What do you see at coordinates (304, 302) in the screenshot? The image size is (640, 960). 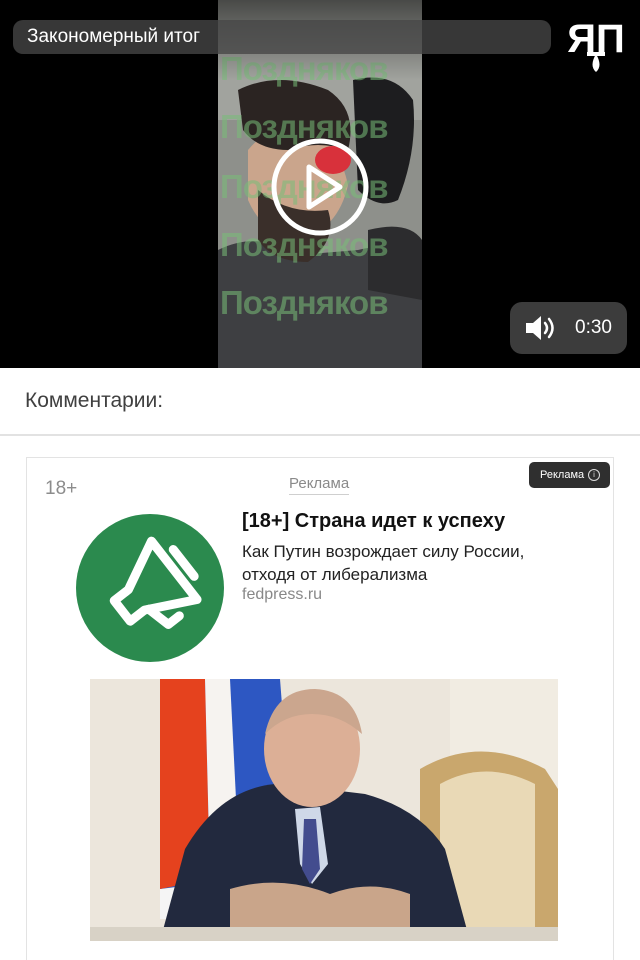 I see `watermark-text: Поздняков` at bounding box center [304, 302].